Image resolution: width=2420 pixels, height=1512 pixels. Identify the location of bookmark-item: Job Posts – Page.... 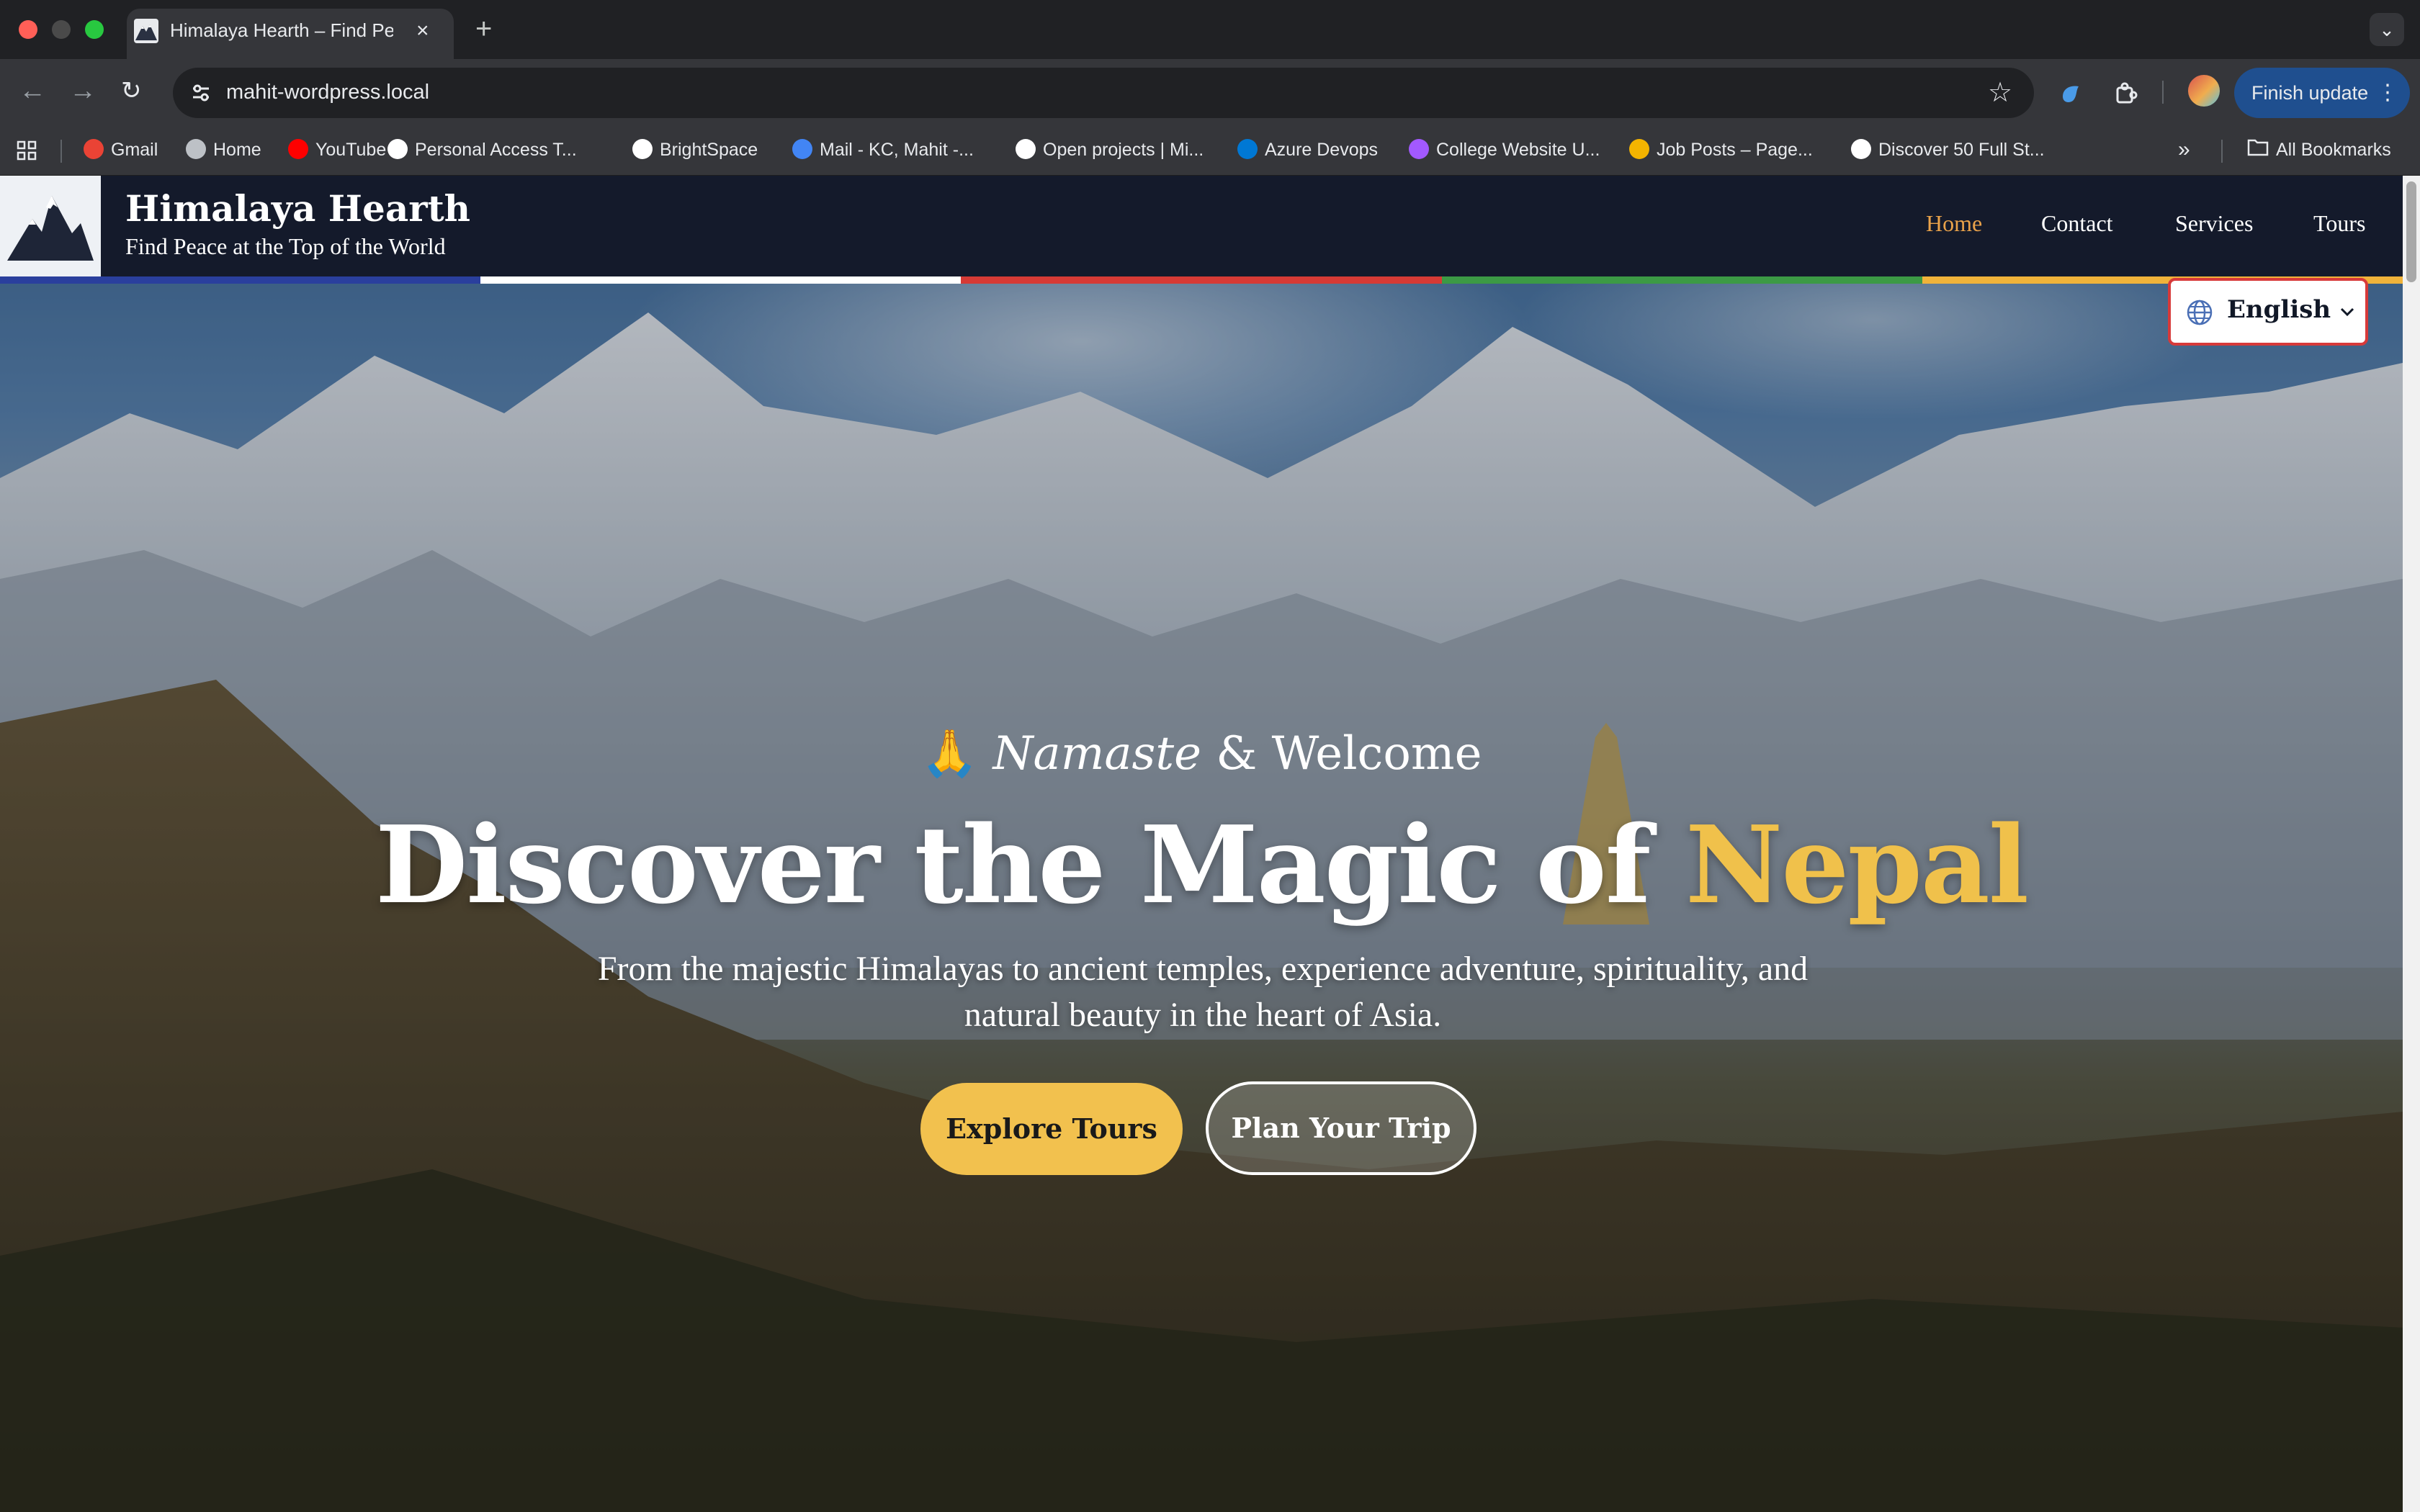
(1721, 150).